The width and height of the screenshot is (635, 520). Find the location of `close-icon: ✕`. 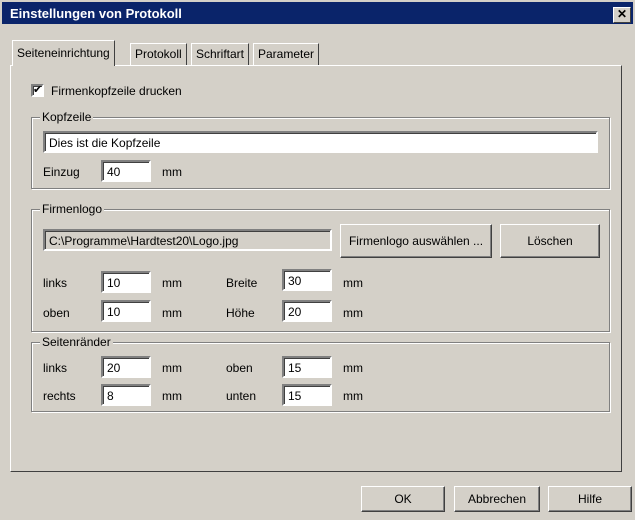

close-icon: ✕ is located at coordinates (622, 14).